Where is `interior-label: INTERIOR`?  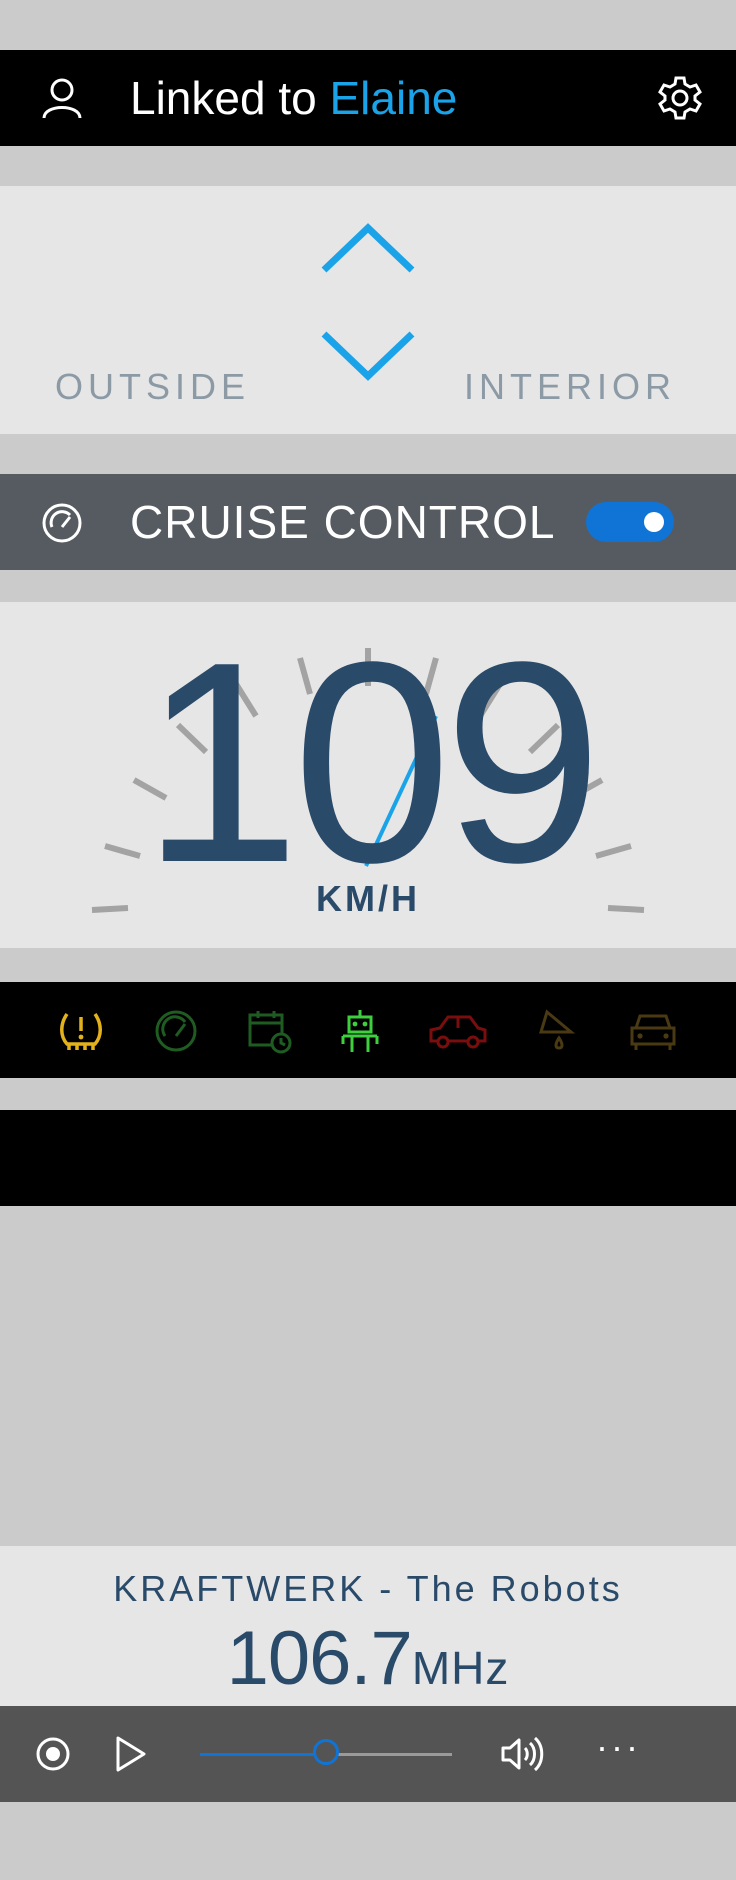 interior-label: INTERIOR is located at coordinates (570, 387).